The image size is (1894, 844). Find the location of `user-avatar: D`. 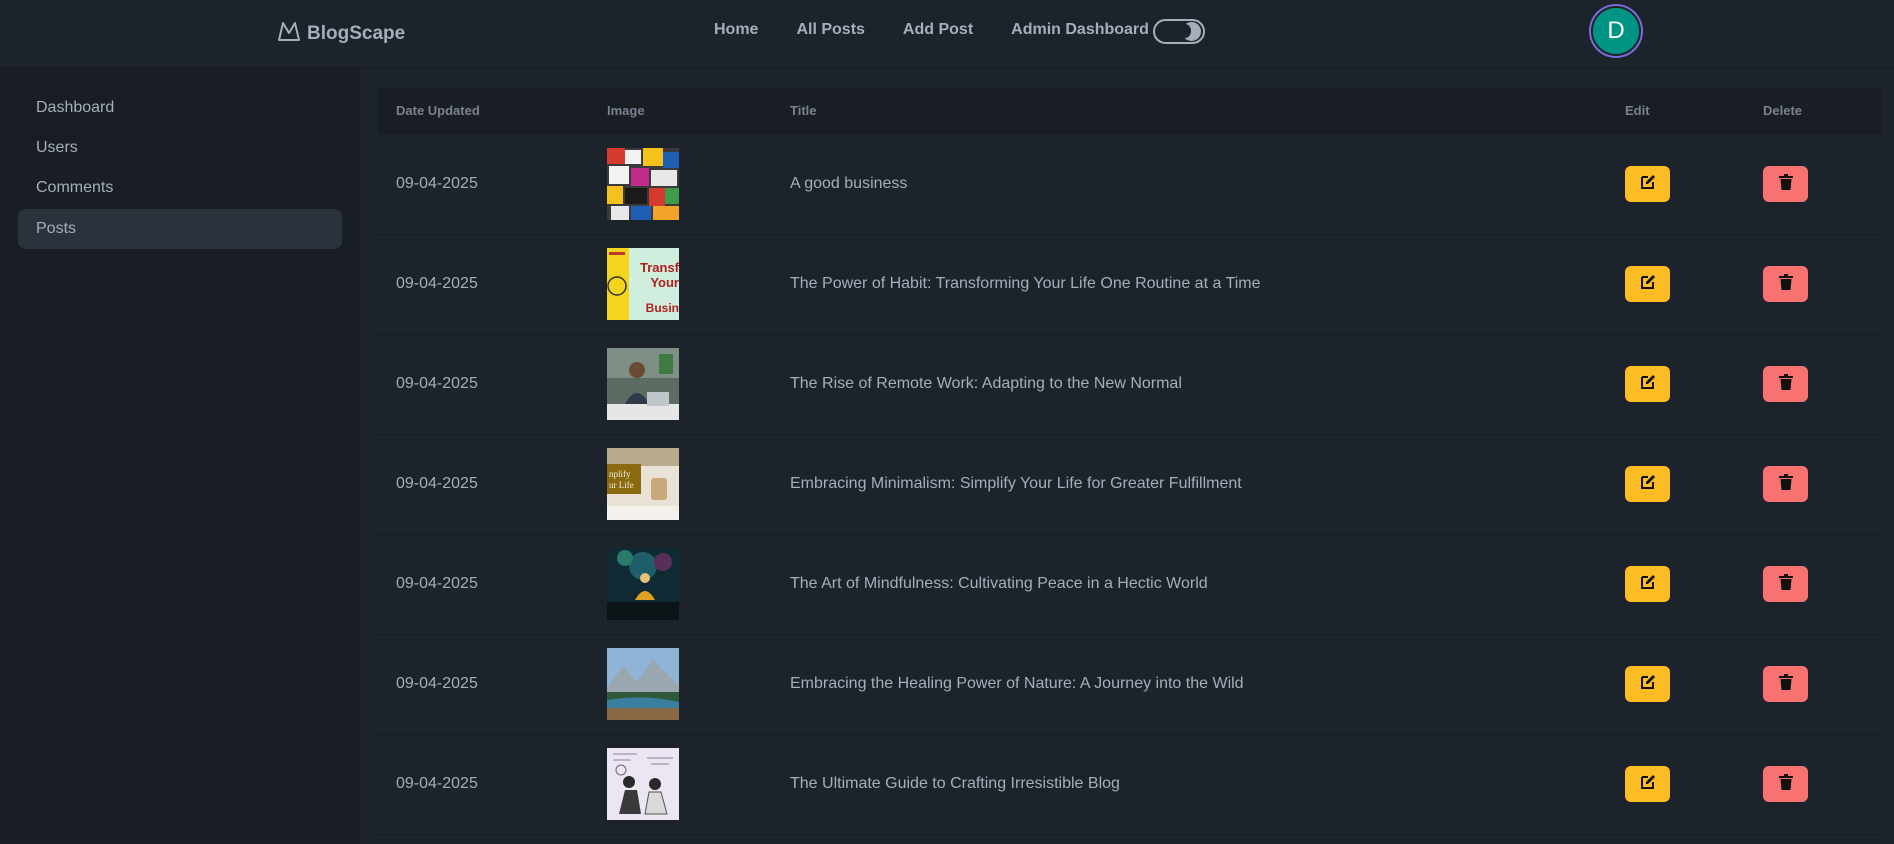

user-avatar: D is located at coordinates (1616, 31).